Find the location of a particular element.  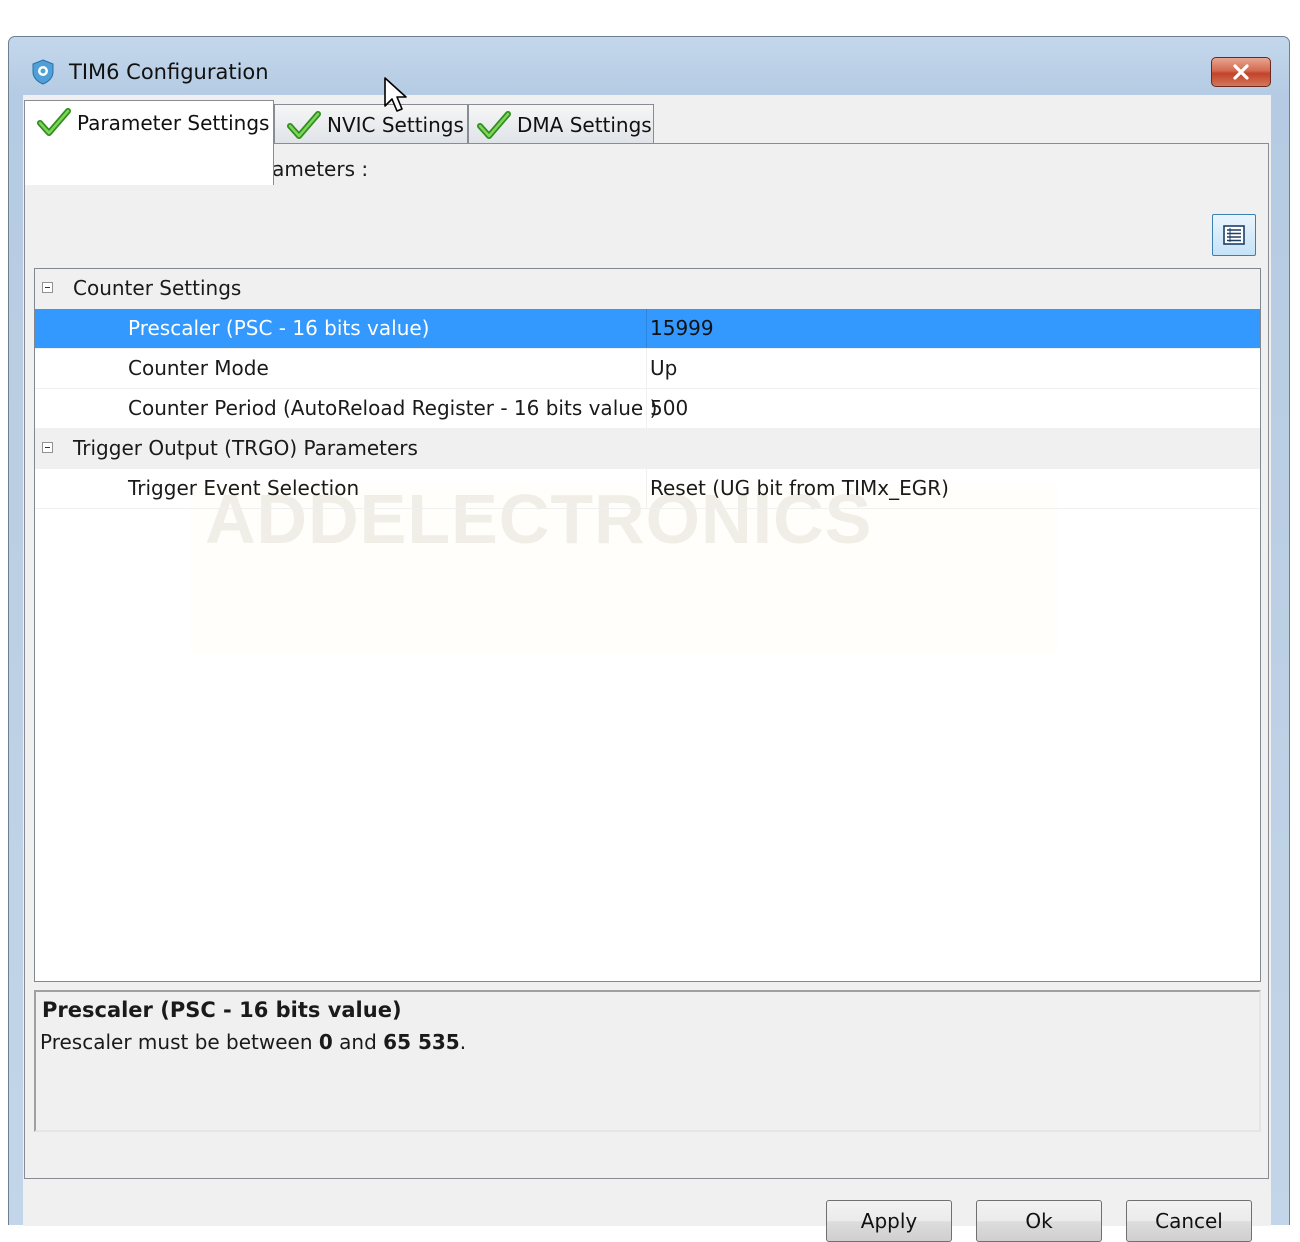

list-view-icon is located at coordinates (1234, 235).